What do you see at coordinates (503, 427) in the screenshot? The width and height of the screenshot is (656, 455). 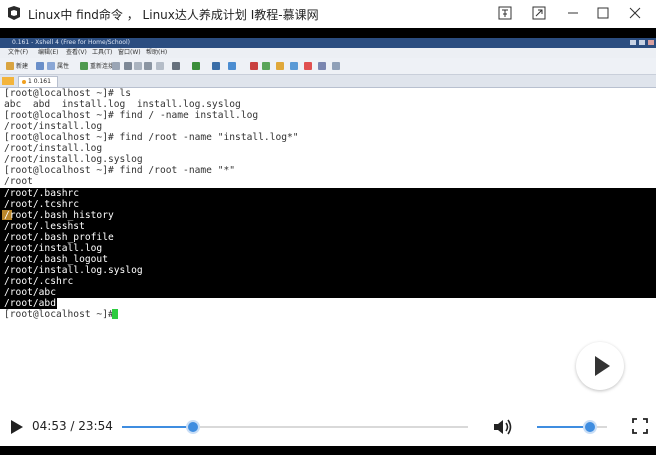 I see `volume-icon` at bounding box center [503, 427].